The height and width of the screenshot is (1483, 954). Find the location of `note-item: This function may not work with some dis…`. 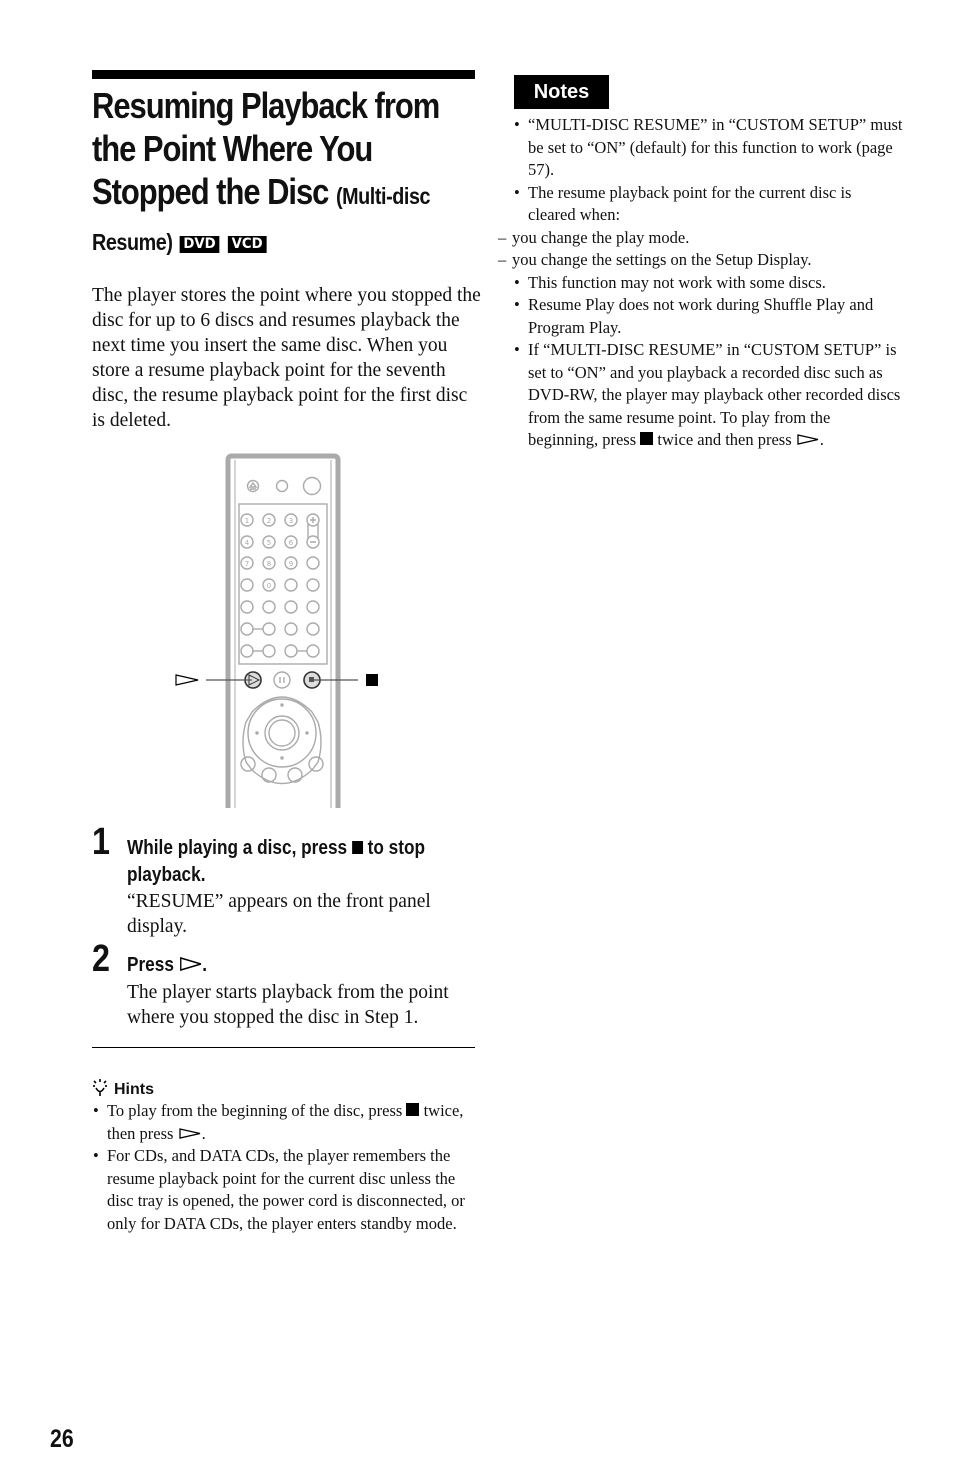

note-item: This function may not work with some dis… is located at coordinates (708, 283).